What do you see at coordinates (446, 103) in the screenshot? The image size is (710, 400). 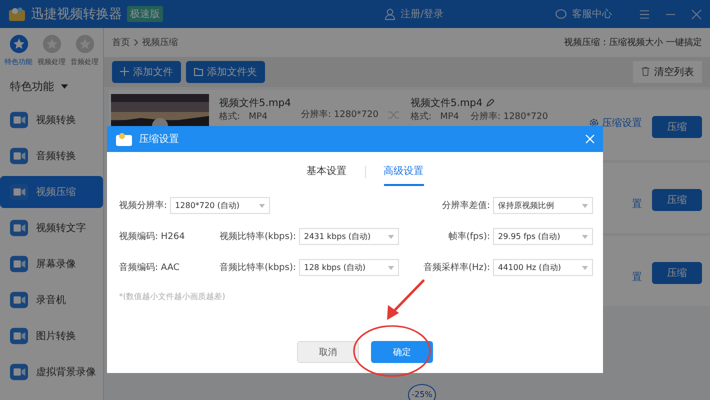 I see `output-file-name: 视频文件5.mp4` at bounding box center [446, 103].